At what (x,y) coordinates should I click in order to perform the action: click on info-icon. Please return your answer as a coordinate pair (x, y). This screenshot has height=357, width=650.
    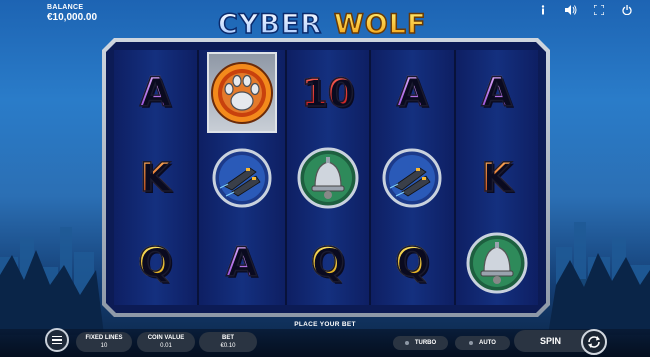
    Looking at the image, I should click on (543, 10).